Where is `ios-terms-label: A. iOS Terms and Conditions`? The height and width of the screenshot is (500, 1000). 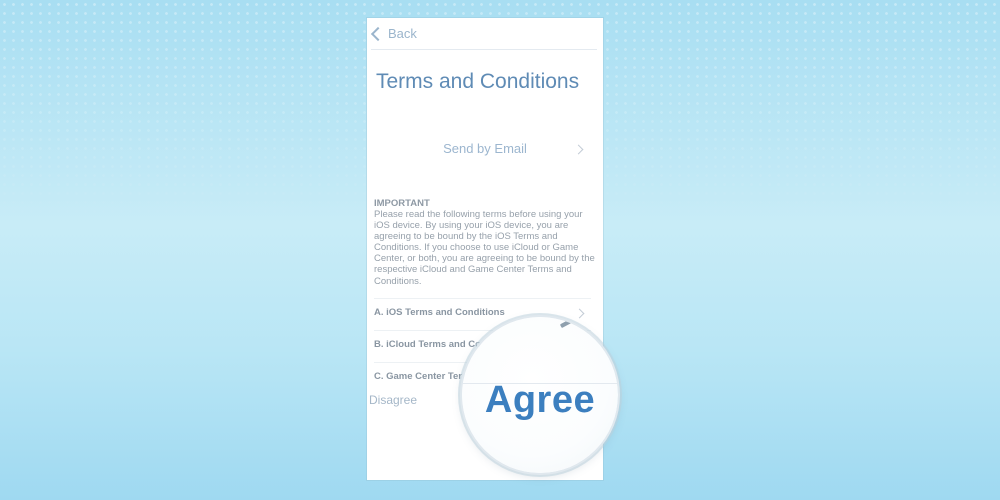
ios-terms-label: A. iOS Terms and Conditions is located at coordinates (439, 312).